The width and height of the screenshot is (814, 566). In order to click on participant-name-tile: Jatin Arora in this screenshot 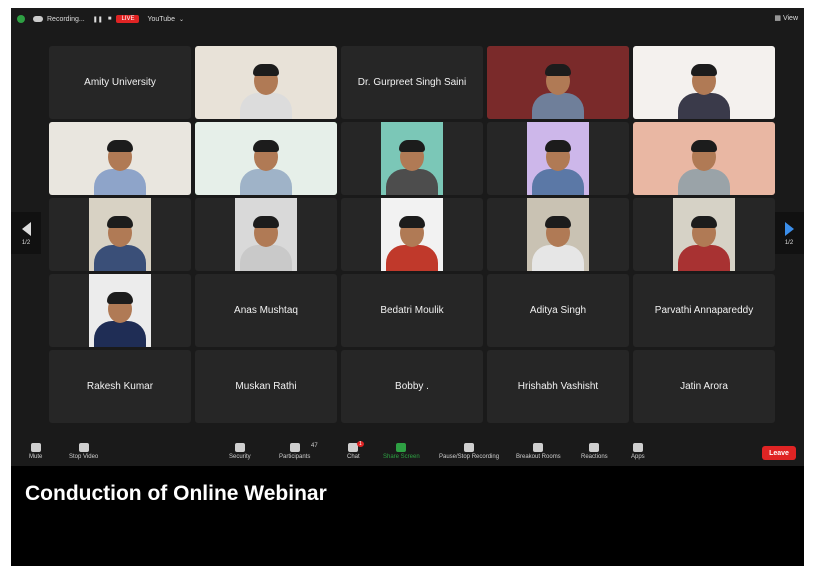, I will do `click(704, 386)`.